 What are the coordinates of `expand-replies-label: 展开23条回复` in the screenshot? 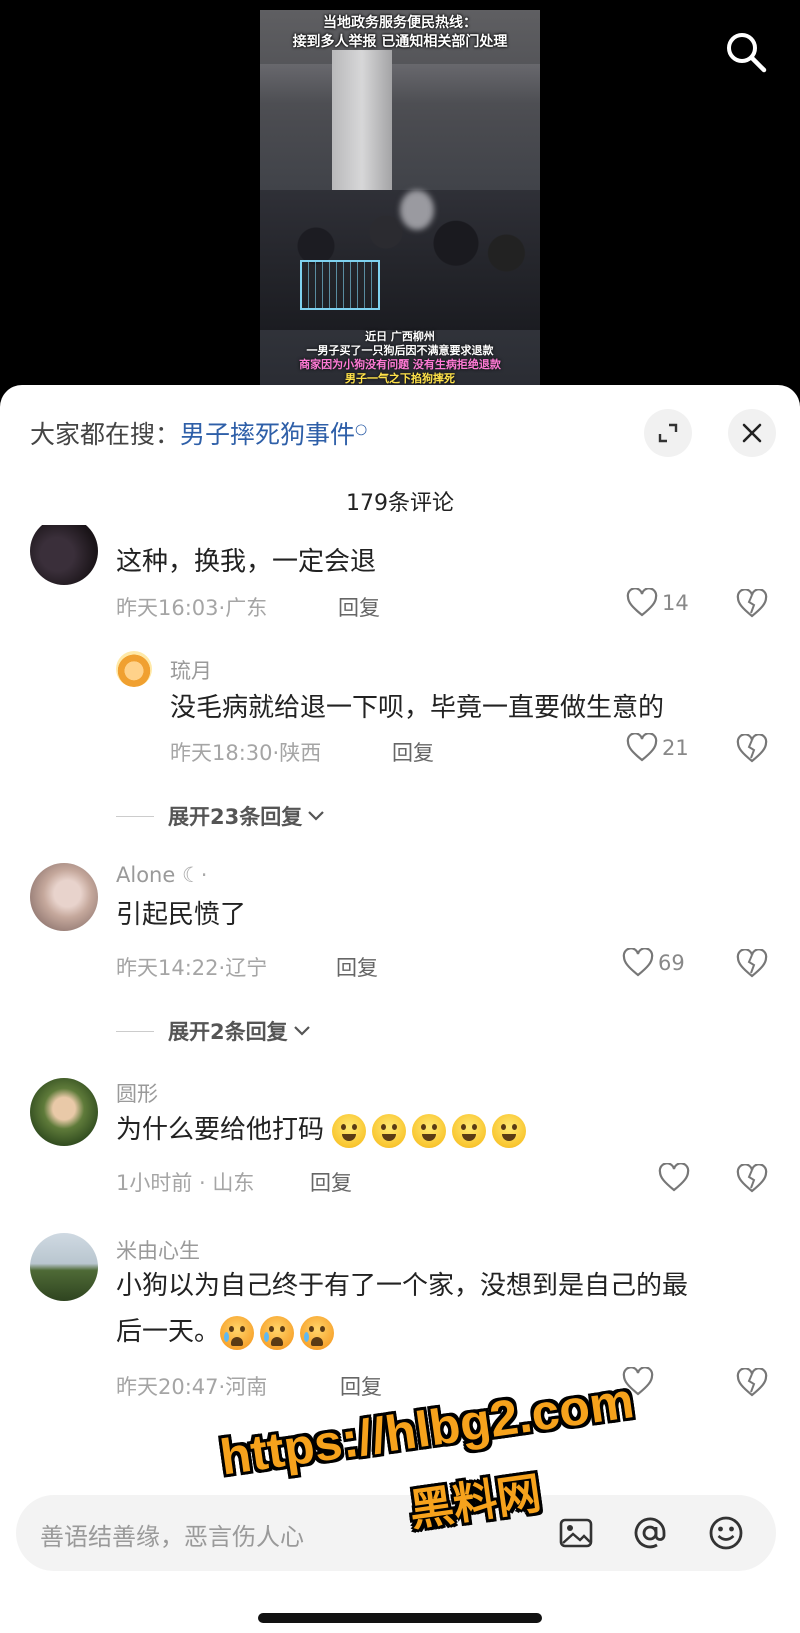 It's located at (235, 817).